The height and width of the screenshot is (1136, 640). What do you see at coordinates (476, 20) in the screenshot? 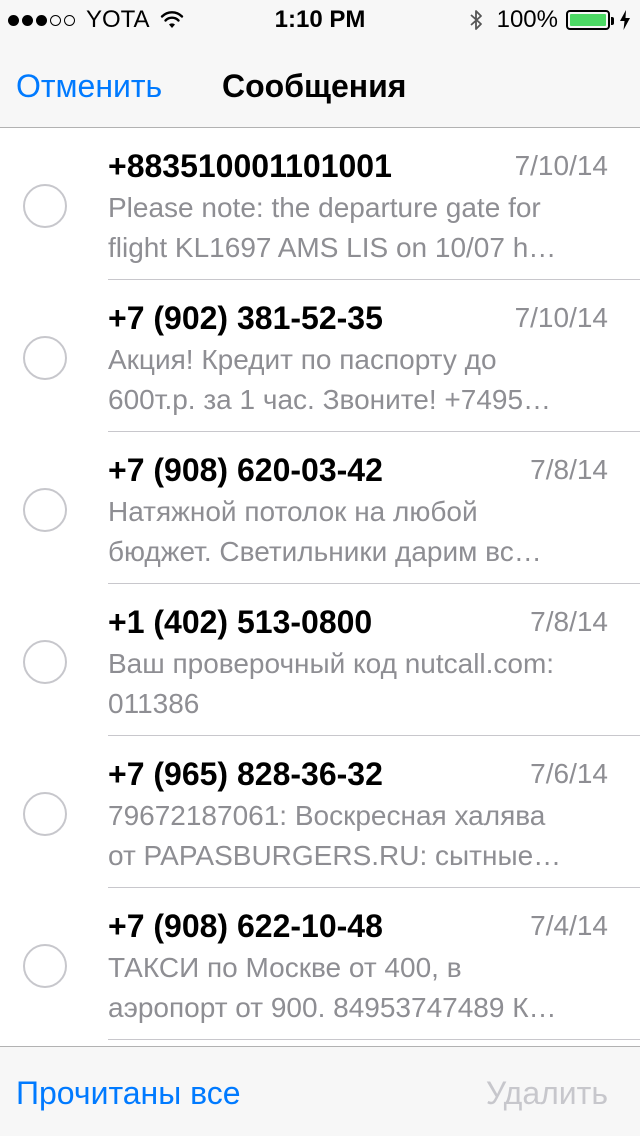
I see `bluetooth-icon` at bounding box center [476, 20].